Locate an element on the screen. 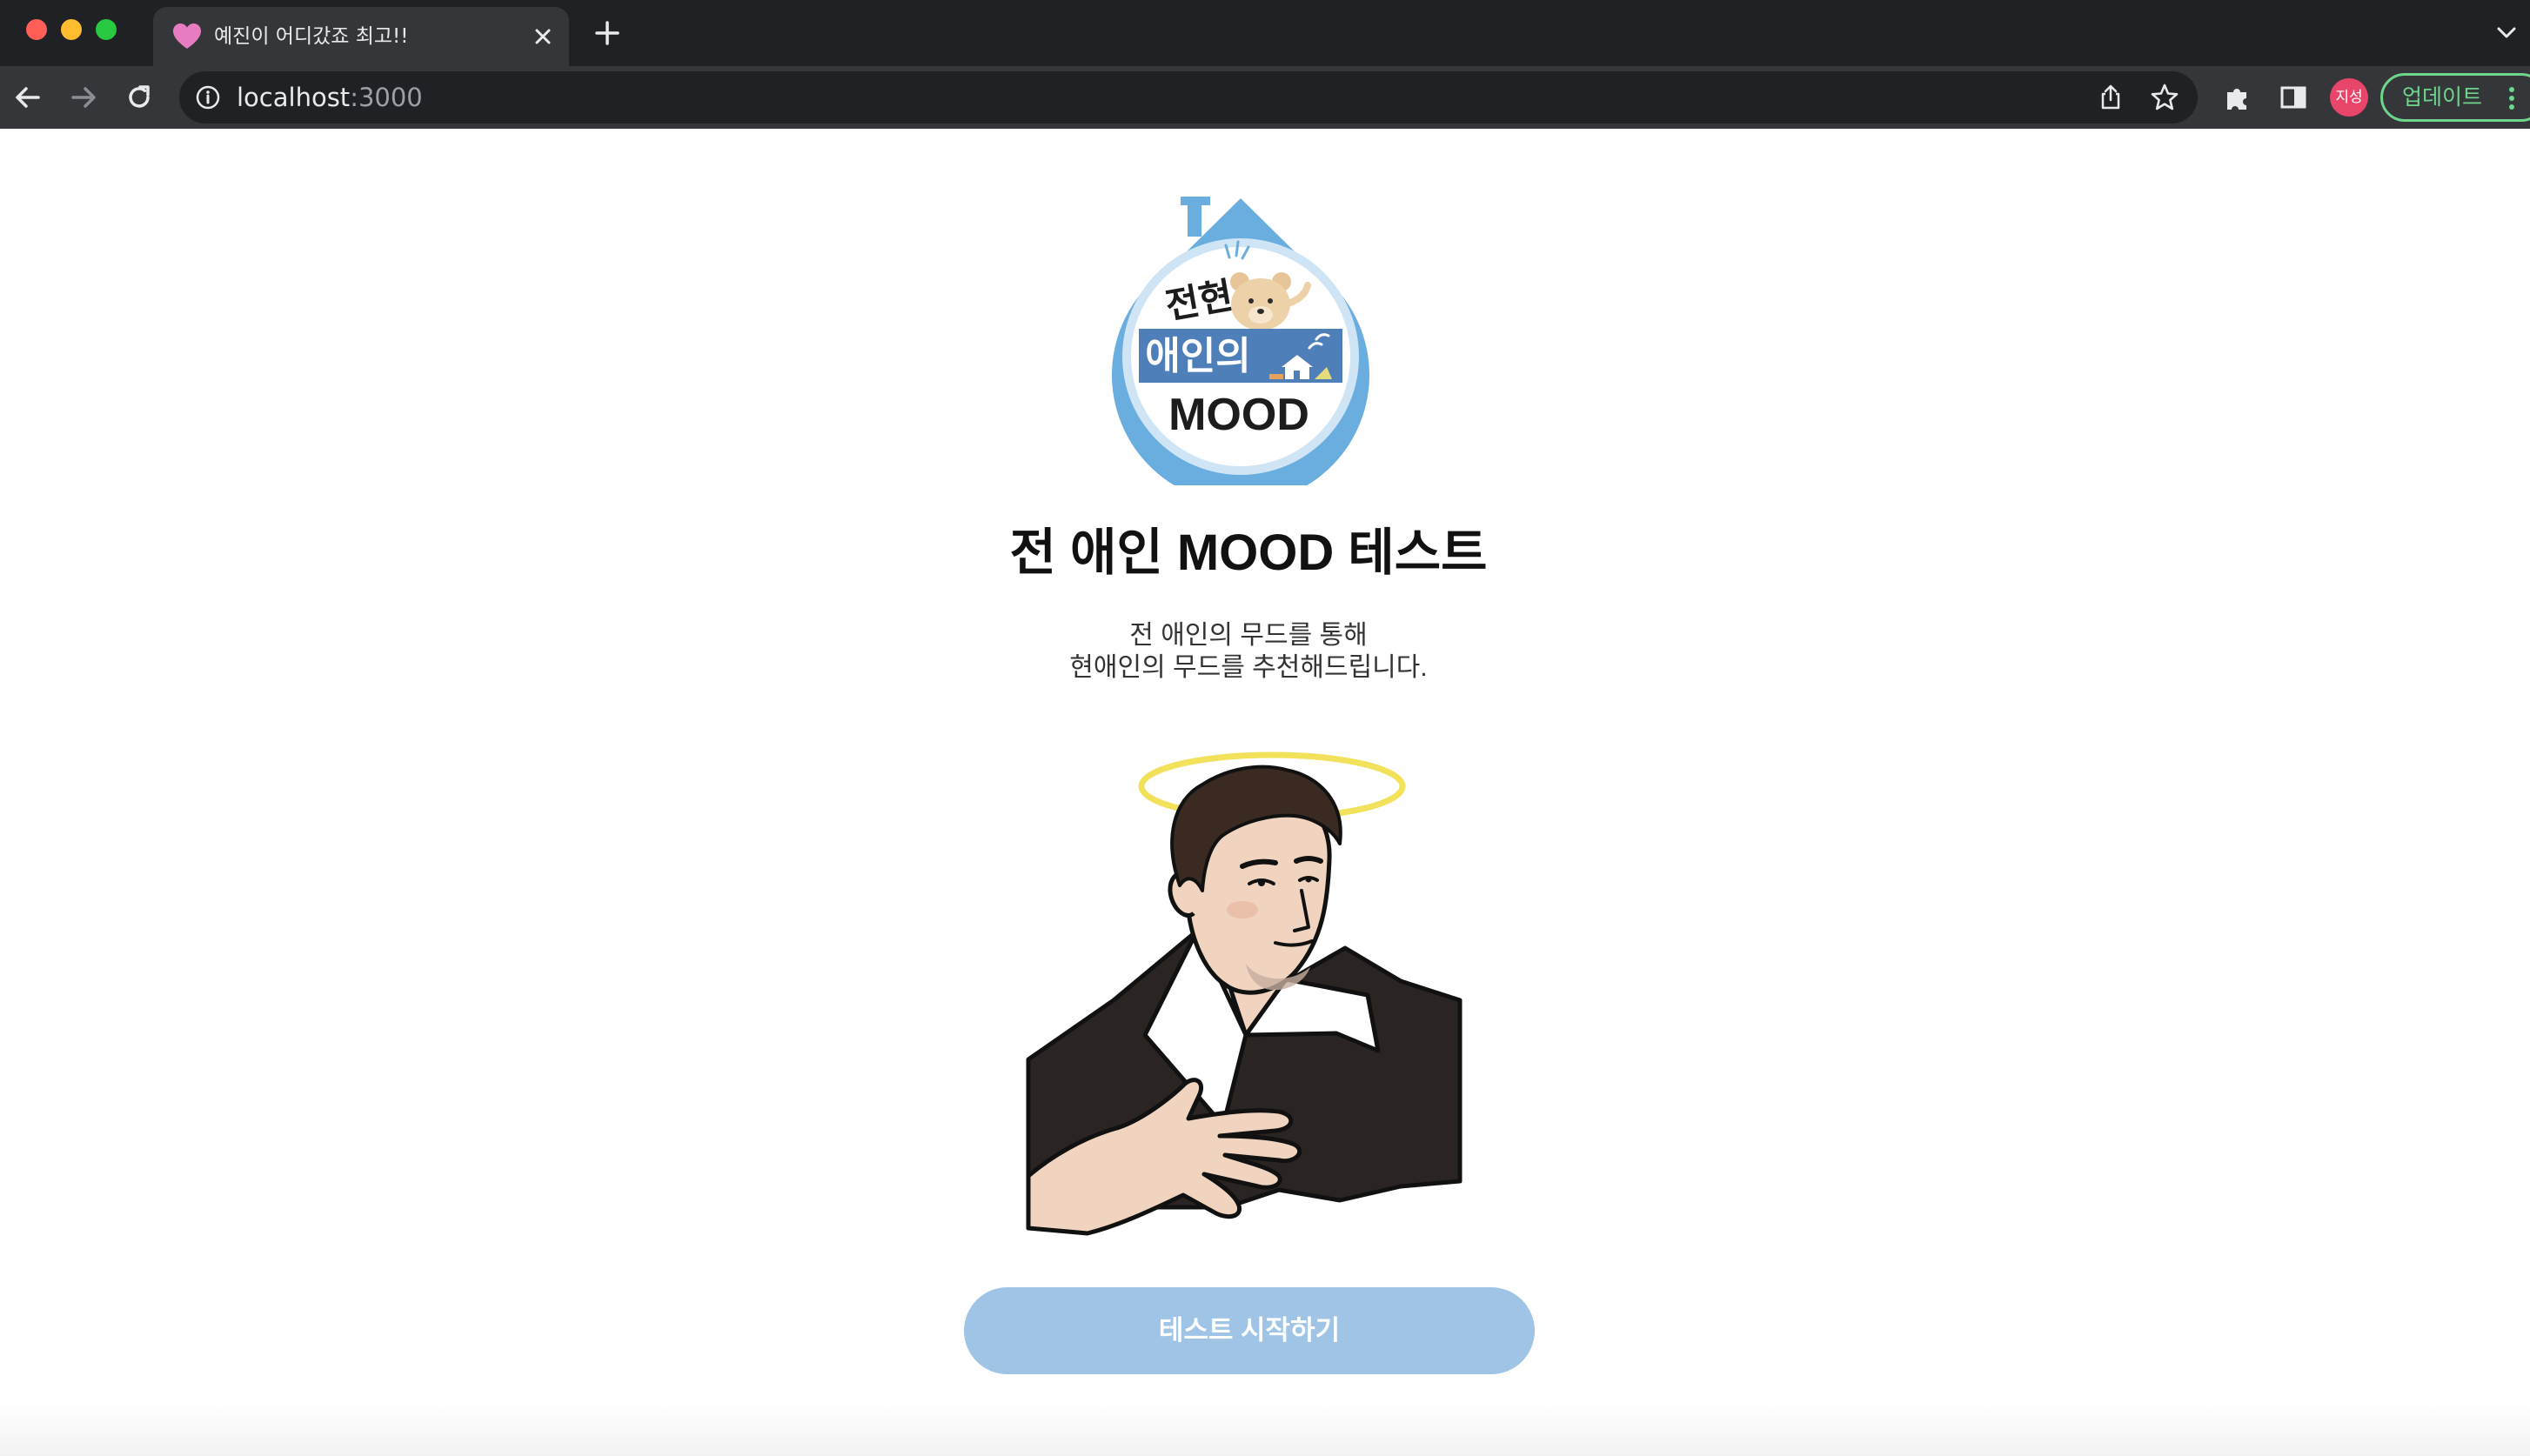 The width and height of the screenshot is (2530, 1456). url-text: localhost:3000 is located at coordinates (330, 97).